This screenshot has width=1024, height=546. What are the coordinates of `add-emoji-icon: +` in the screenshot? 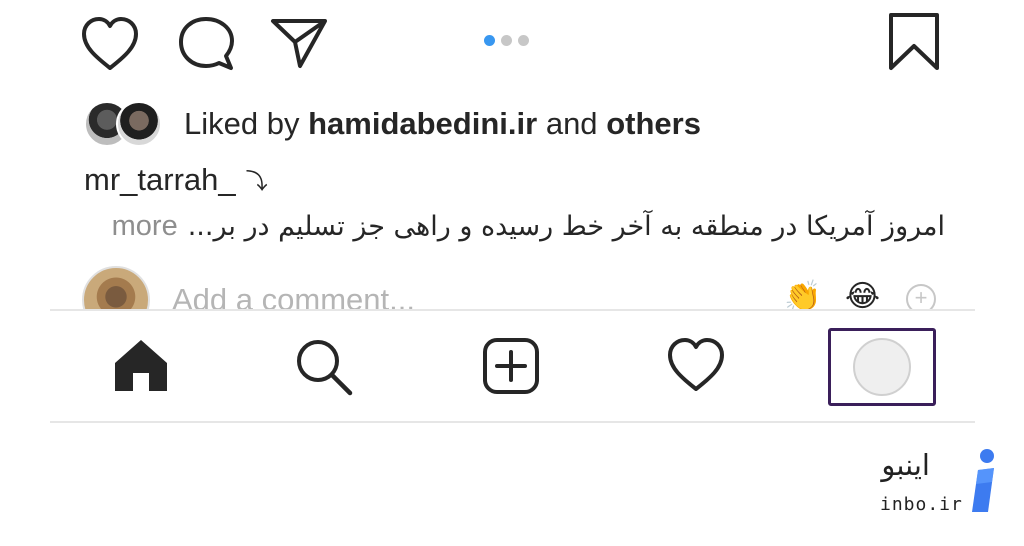 It's located at (921, 297).